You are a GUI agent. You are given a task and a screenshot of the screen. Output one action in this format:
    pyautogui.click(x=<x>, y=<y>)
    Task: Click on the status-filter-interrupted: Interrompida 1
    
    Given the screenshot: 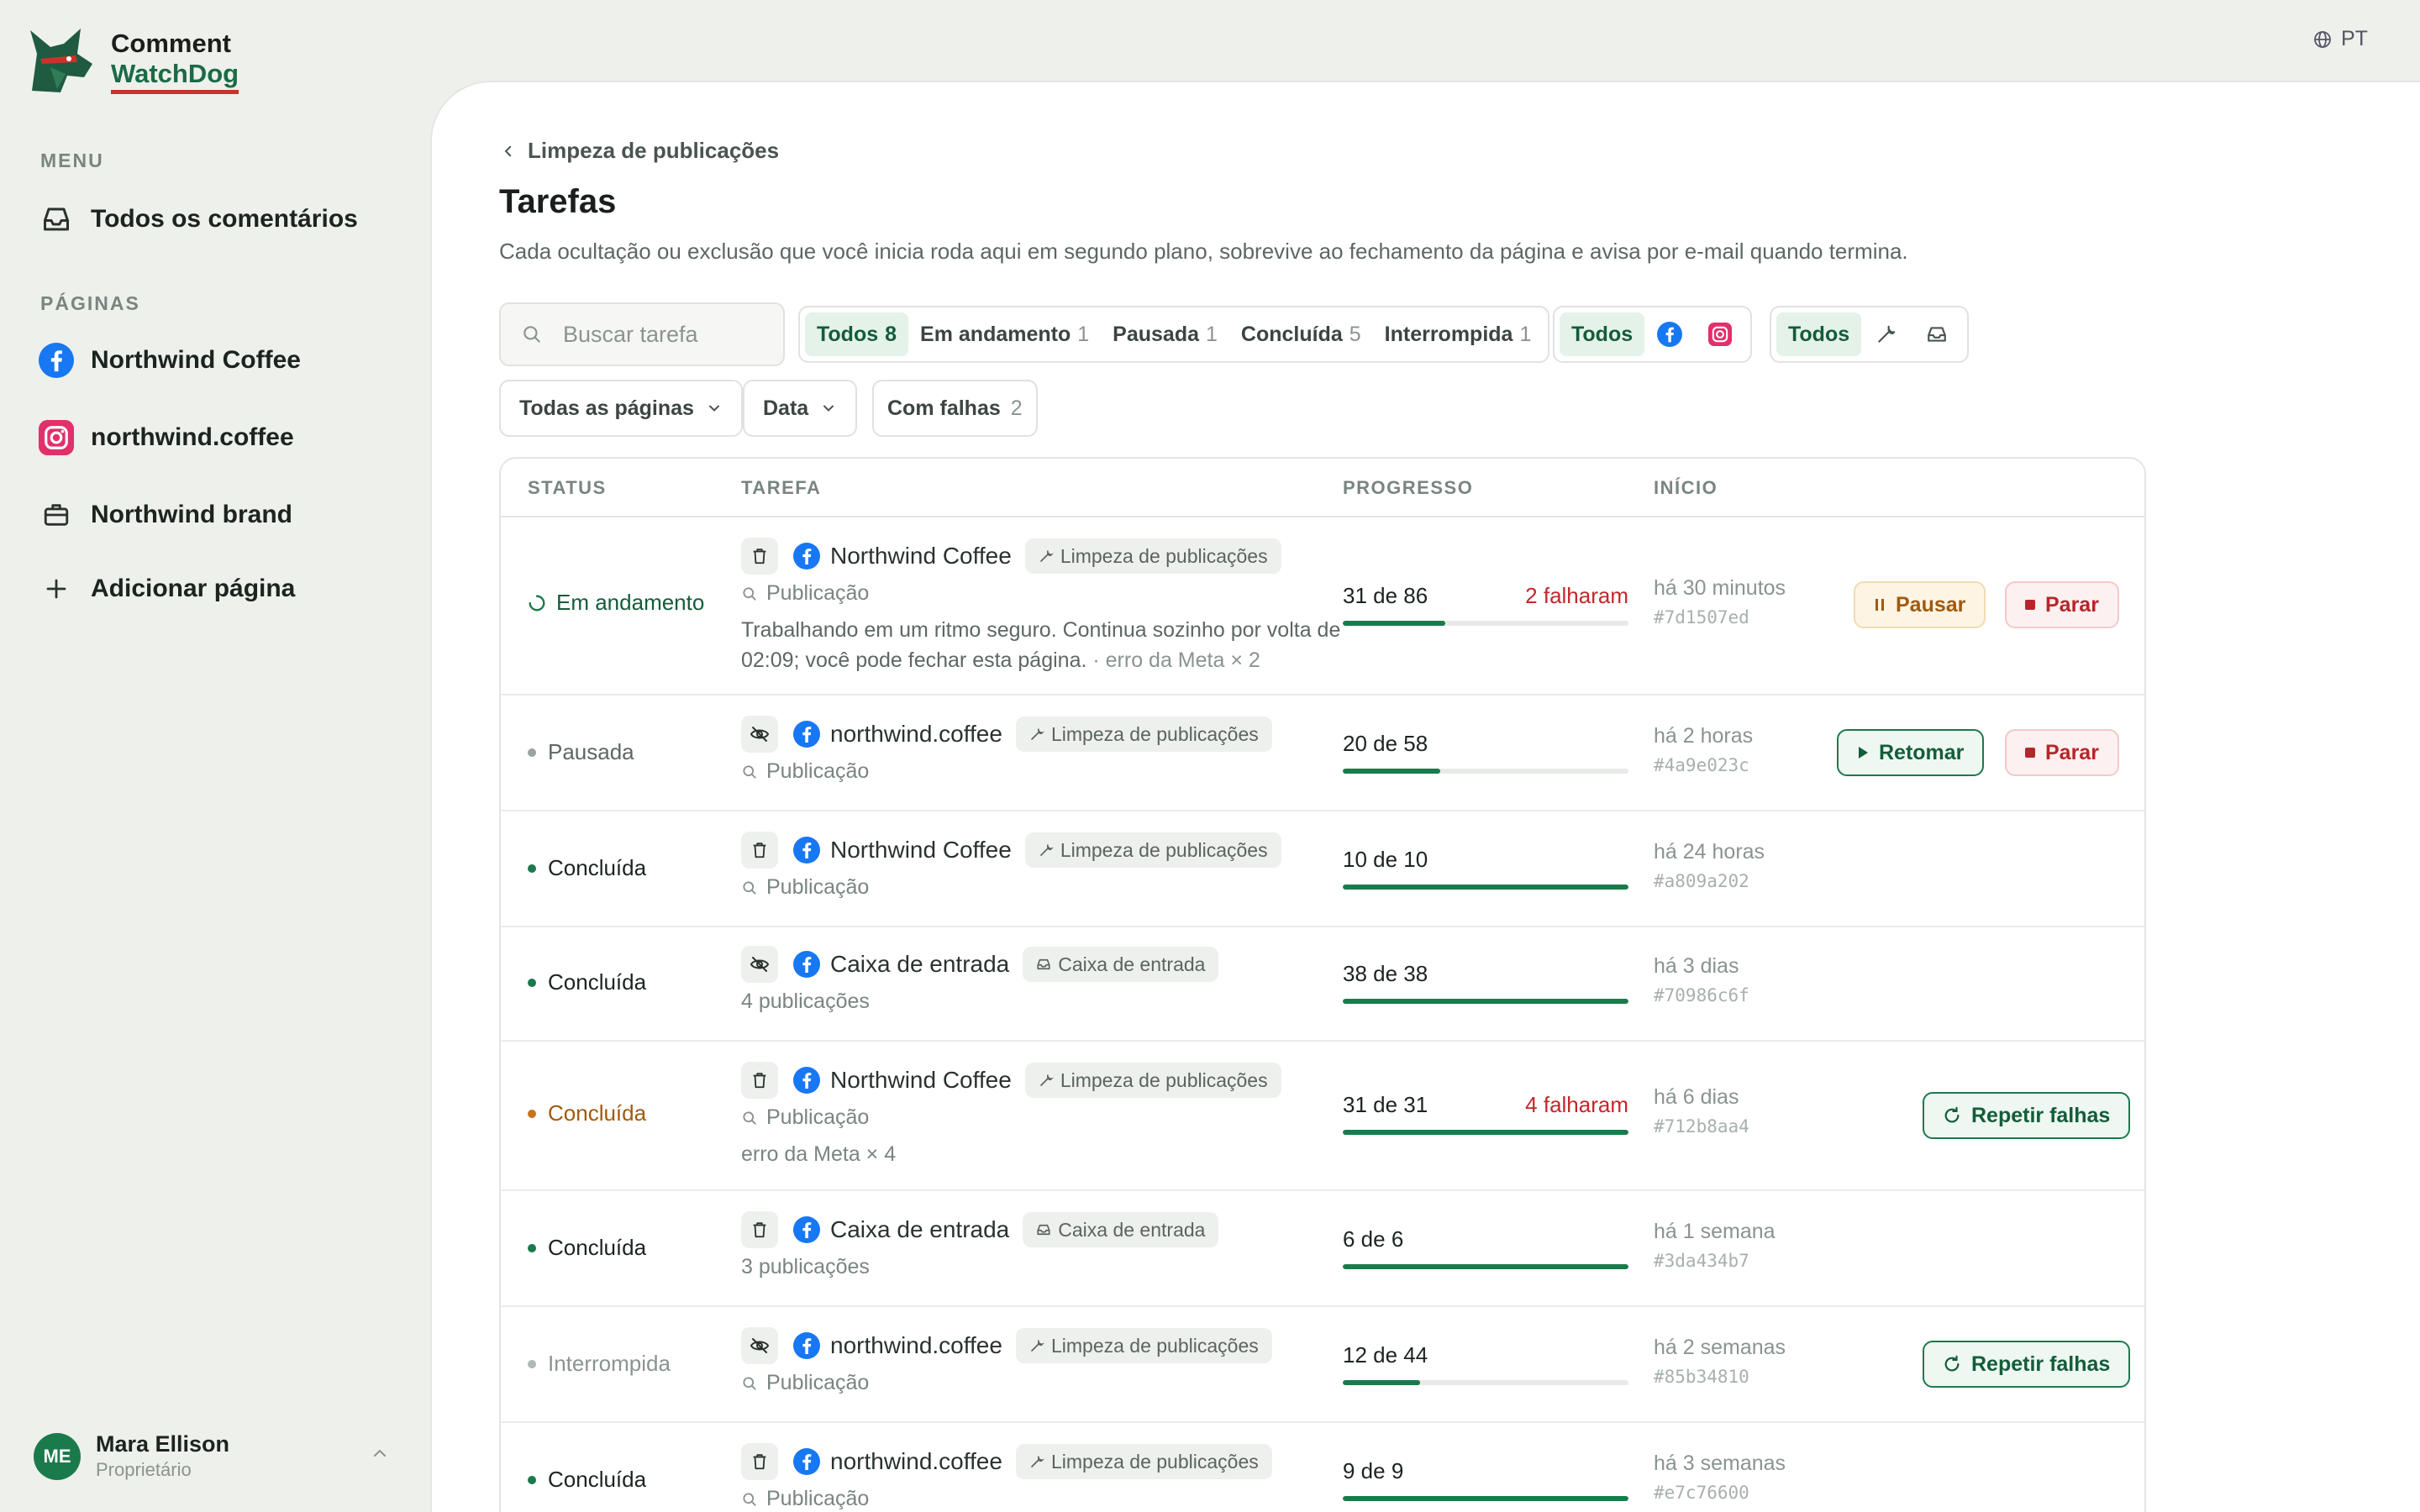 What is the action you would take?
    pyautogui.click(x=1458, y=334)
    